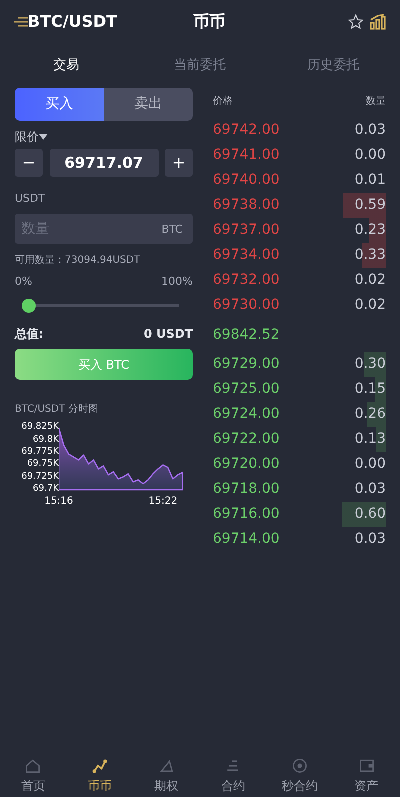 The image size is (400, 797). What do you see at coordinates (246, 255) in the screenshot?
I see `order-price: 69734.00` at bounding box center [246, 255].